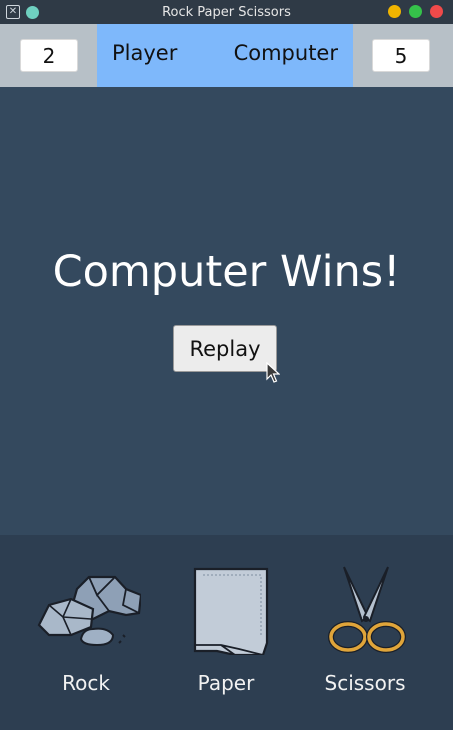  What do you see at coordinates (401, 55) in the screenshot?
I see `computer-score: 5` at bounding box center [401, 55].